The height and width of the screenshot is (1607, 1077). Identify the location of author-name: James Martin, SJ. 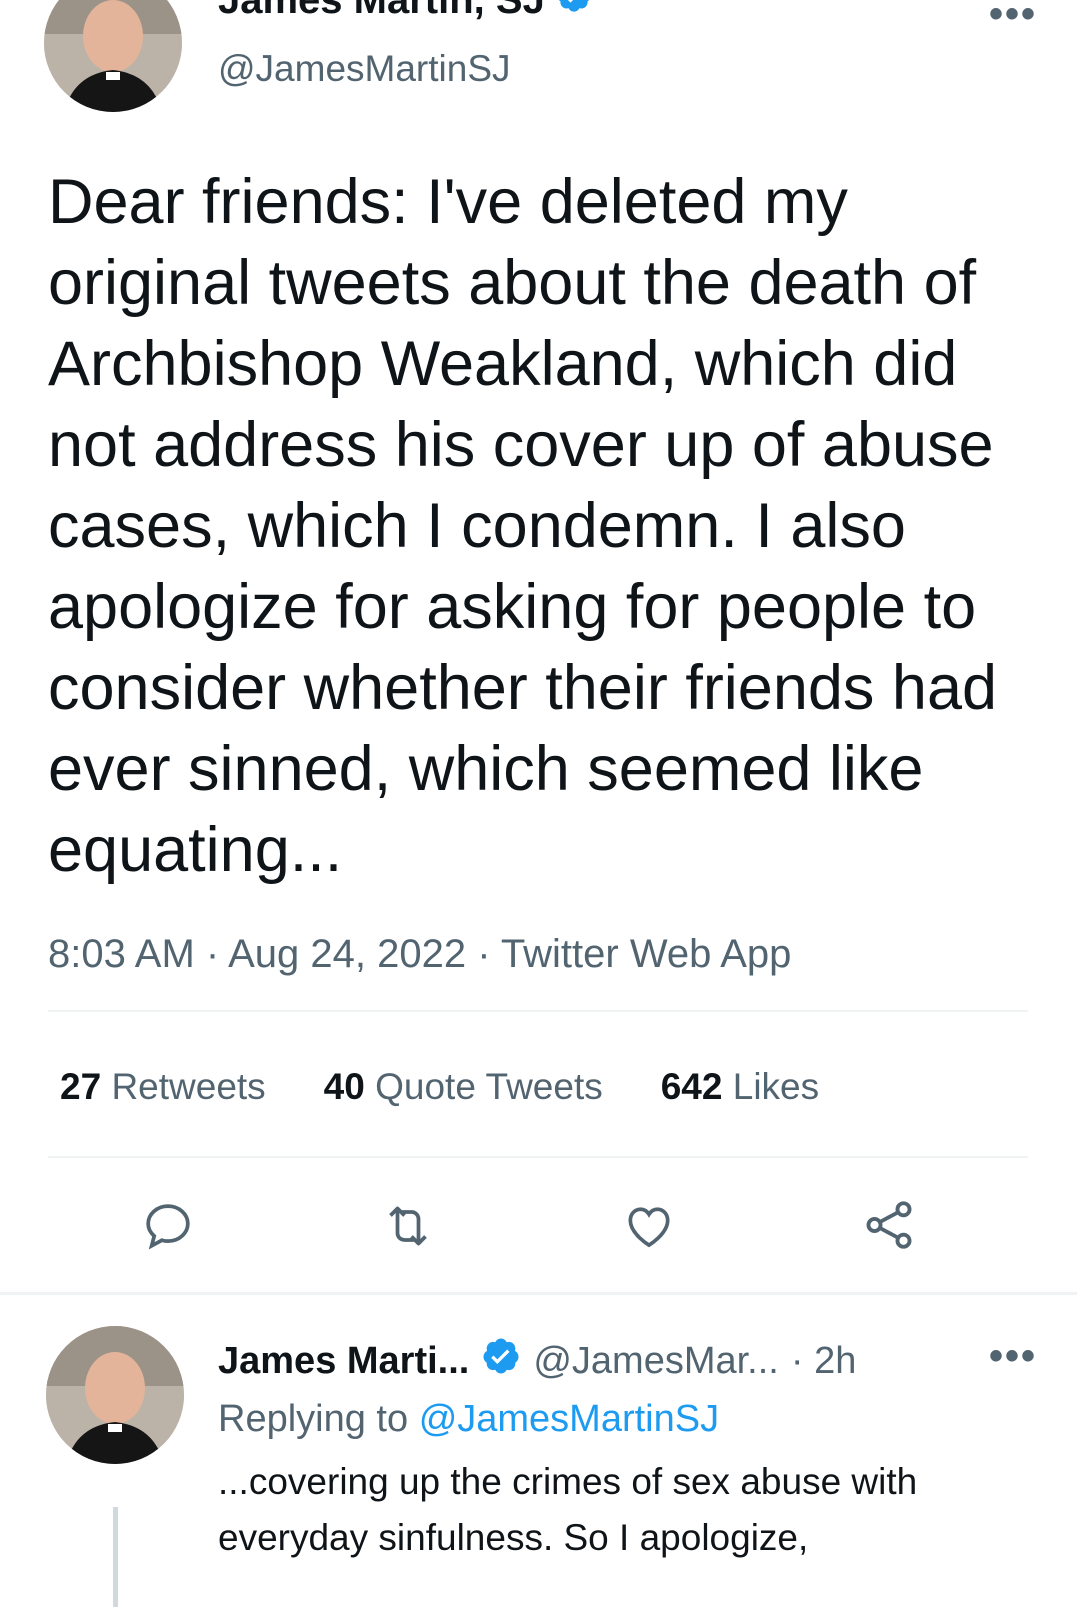
(381, 11).